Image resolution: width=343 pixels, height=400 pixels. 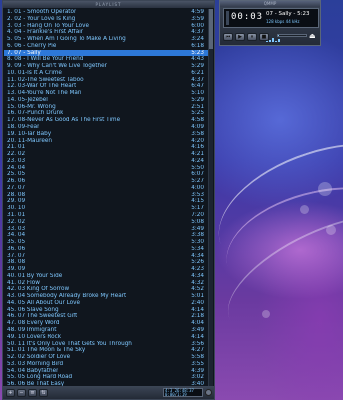 What do you see at coordinates (106, 303) in the screenshot?
I see `playlist-row: 44. 05 All About Our Love 2:40` at bounding box center [106, 303].